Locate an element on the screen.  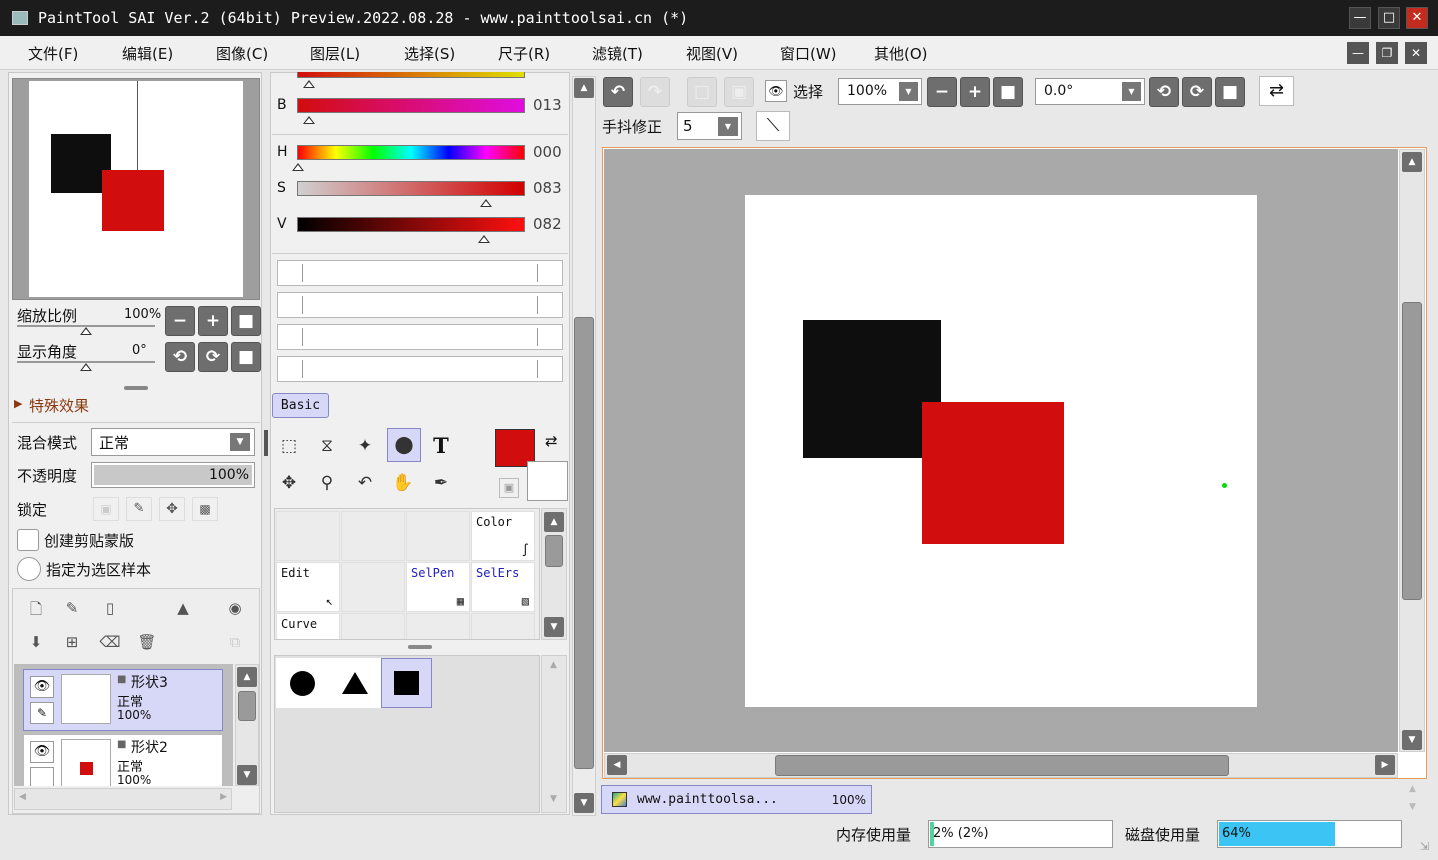
menu-edit: 编辑(E) is located at coordinates (147, 53).